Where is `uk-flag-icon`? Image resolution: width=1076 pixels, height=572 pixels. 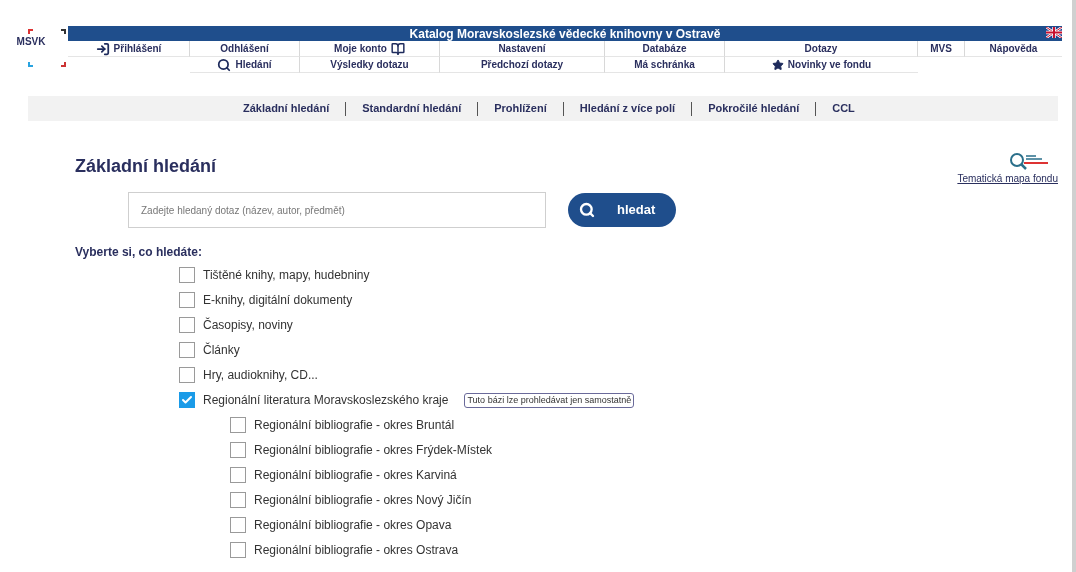
uk-flag-icon is located at coordinates (1054, 32).